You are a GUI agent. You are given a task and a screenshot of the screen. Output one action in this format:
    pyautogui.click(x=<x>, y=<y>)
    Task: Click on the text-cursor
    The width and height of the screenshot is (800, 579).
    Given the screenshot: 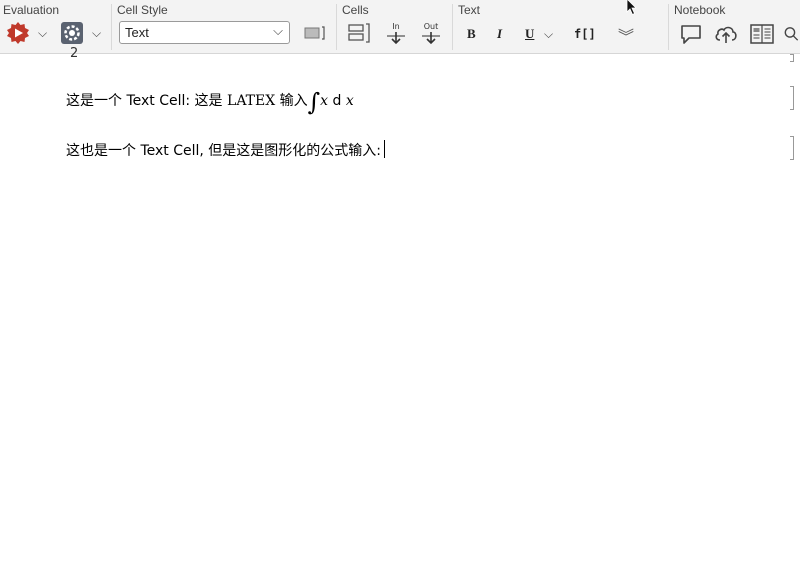 What is the action you would take?
    pyautogui.click(x=384, y=149)
    